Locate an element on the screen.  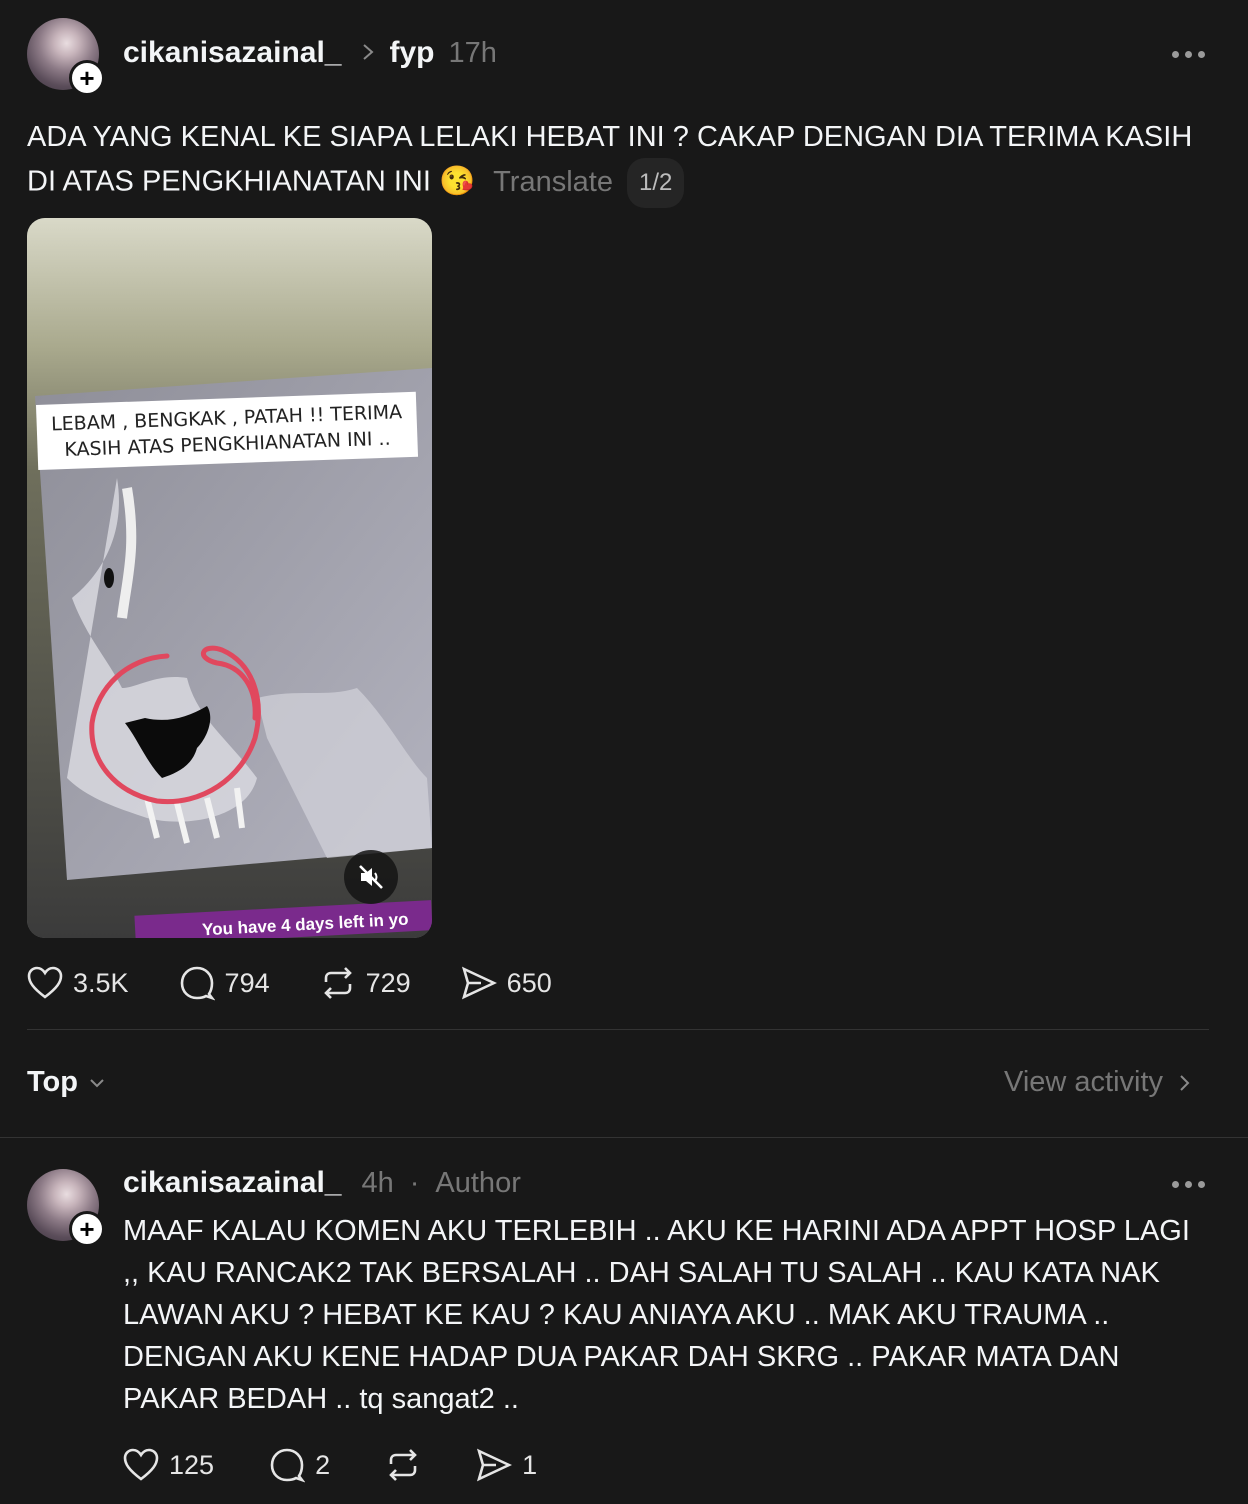
sort-dropdown: Top is located at coordinates (66, 1082).